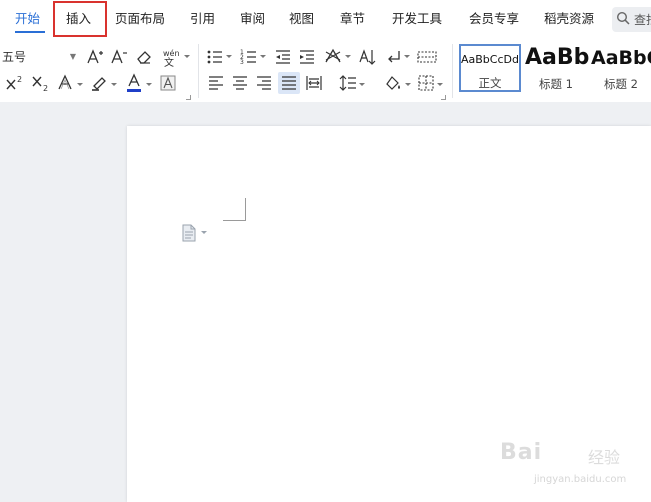  Describe the element at coordinates (580, 479) in the screenshot. I see `watermark-url: jingyan.baidu.com` at that location.